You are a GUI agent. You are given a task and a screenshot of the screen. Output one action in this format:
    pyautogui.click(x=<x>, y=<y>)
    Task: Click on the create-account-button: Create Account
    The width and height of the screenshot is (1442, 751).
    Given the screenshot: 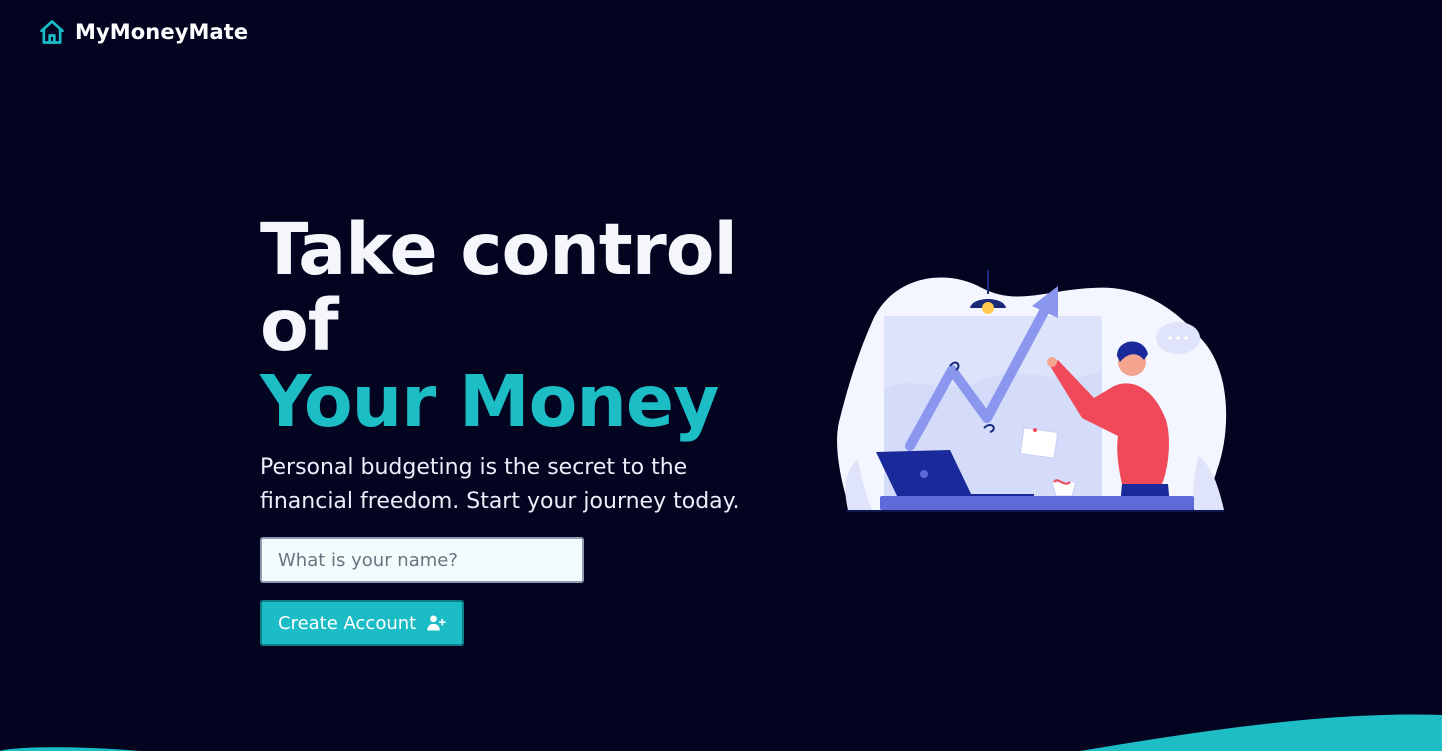 What is the action you would take?
    pyautogui.click(x=362, y=623)
    